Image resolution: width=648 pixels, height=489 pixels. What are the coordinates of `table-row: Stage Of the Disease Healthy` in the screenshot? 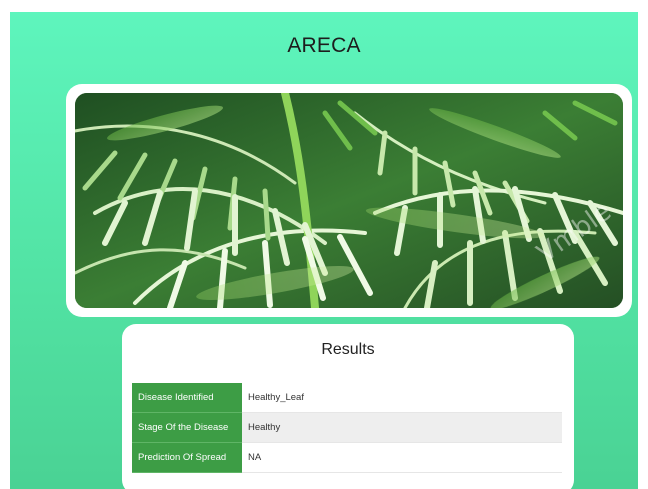 It's located at (347, 427).